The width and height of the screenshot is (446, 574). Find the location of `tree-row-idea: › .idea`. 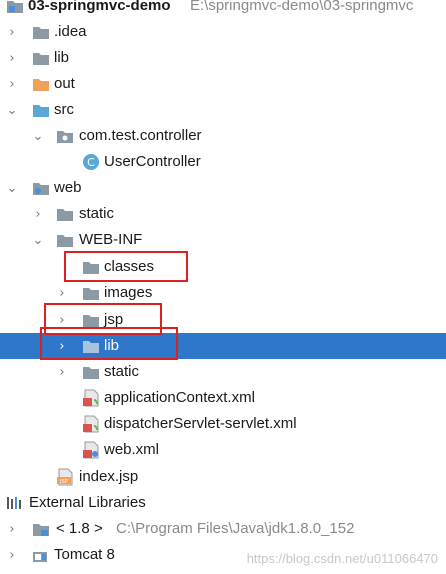

tree-row-idea: › .idea is located at coordinates (223, 32).